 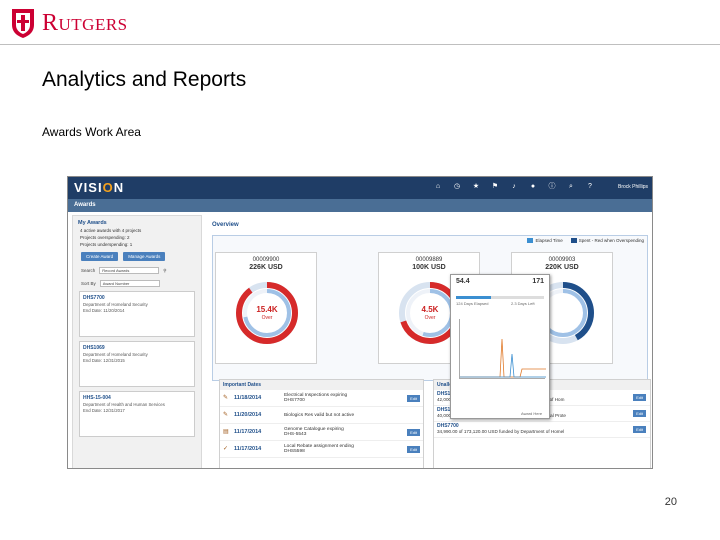 What do you see at coordinates (226, 431) in the screenshot?
I see `date-row-icon: ▤` at bounding box center [226, 431].